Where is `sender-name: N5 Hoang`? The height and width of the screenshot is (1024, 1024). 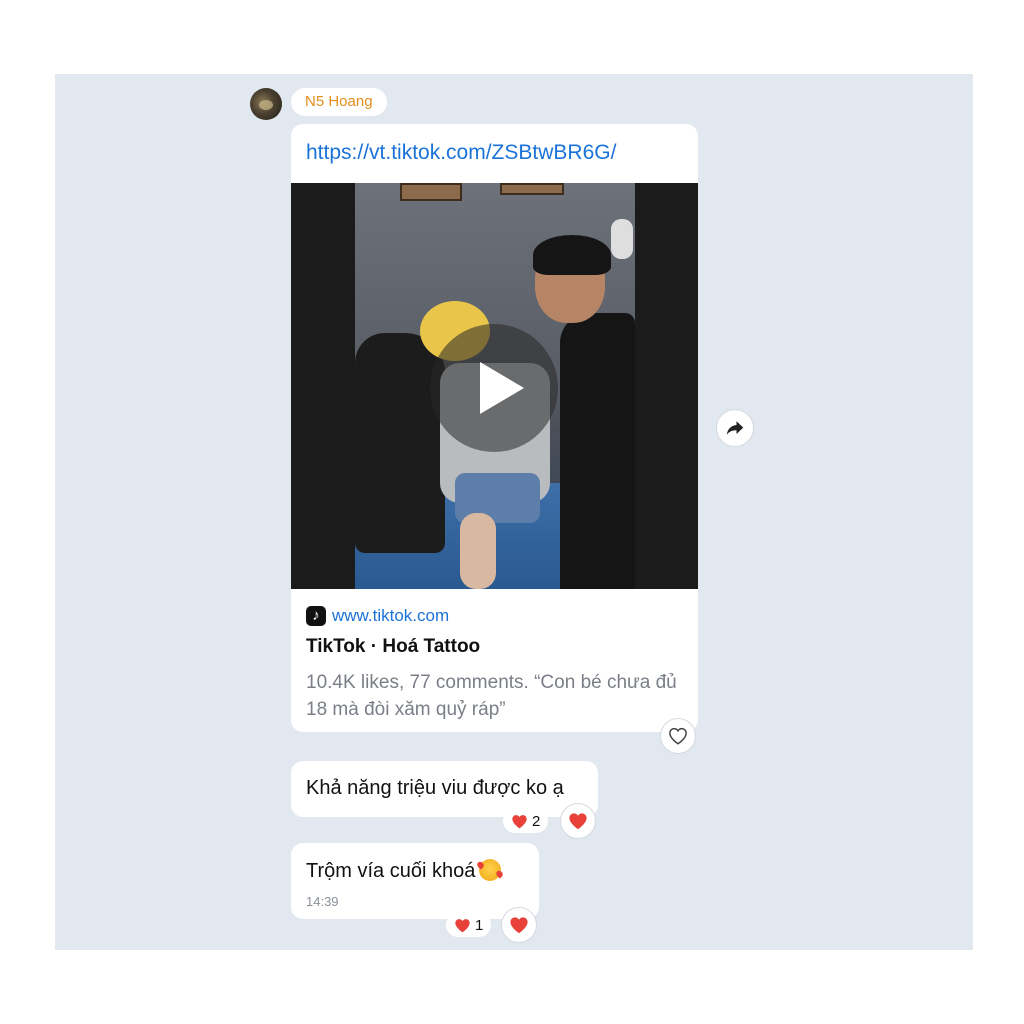
sender-name: N5 Hoang is located at coordinates (339, 102).